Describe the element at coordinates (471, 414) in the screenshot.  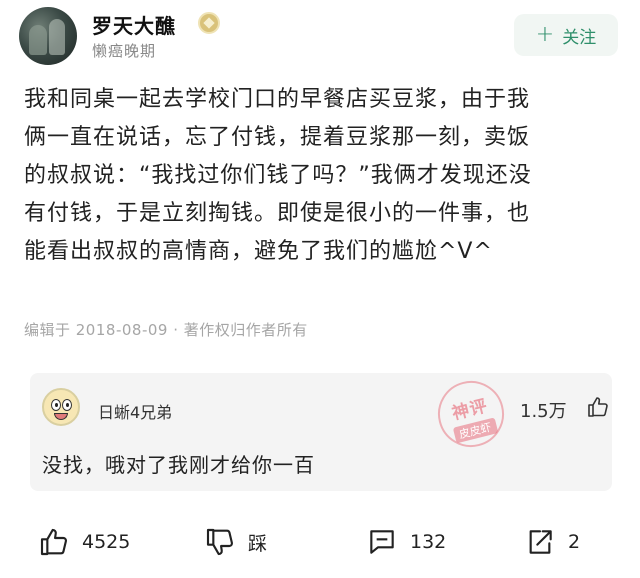
I see `god-comment-stamp: 神评 皮皮虾` at that location.